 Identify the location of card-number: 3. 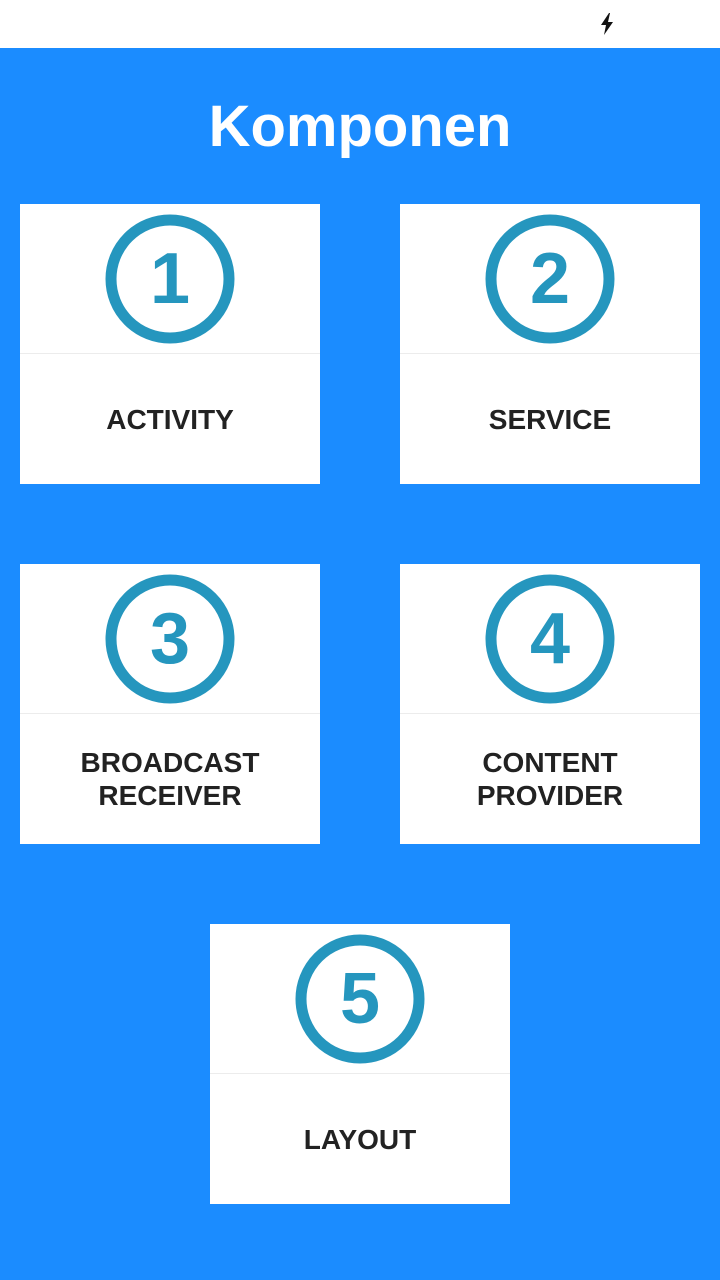
(170, 639).